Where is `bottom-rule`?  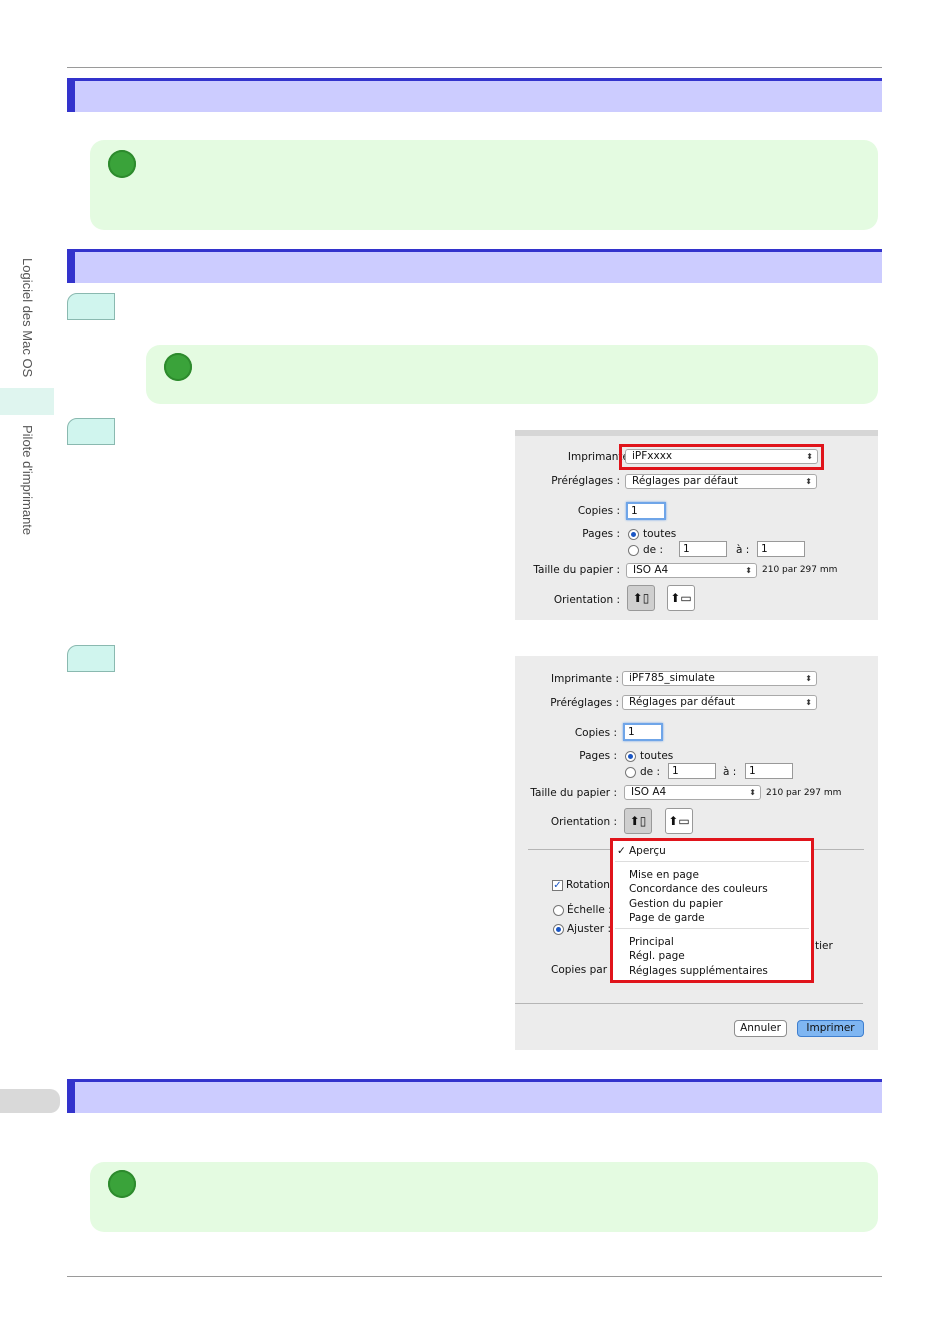
bottom-rule is located at coordinates (474, 1276).